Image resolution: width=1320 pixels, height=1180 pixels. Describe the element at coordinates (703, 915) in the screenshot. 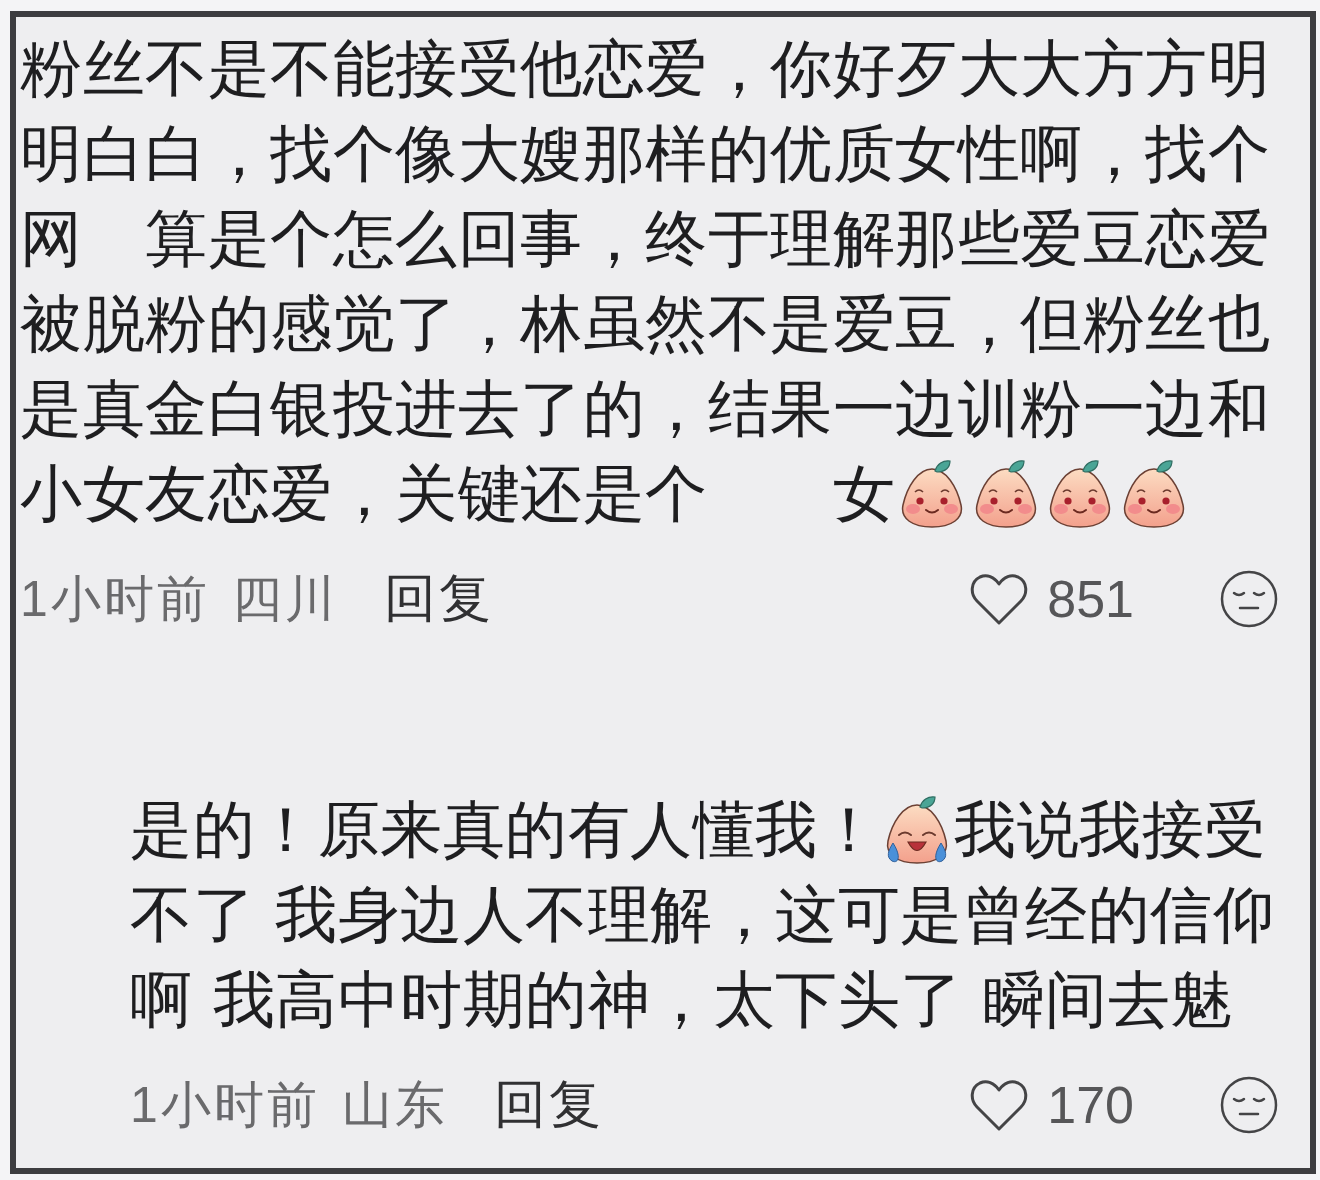

I see `comment-text: 不了 我身边人不理解，这可是曾经的信仰` at that location.